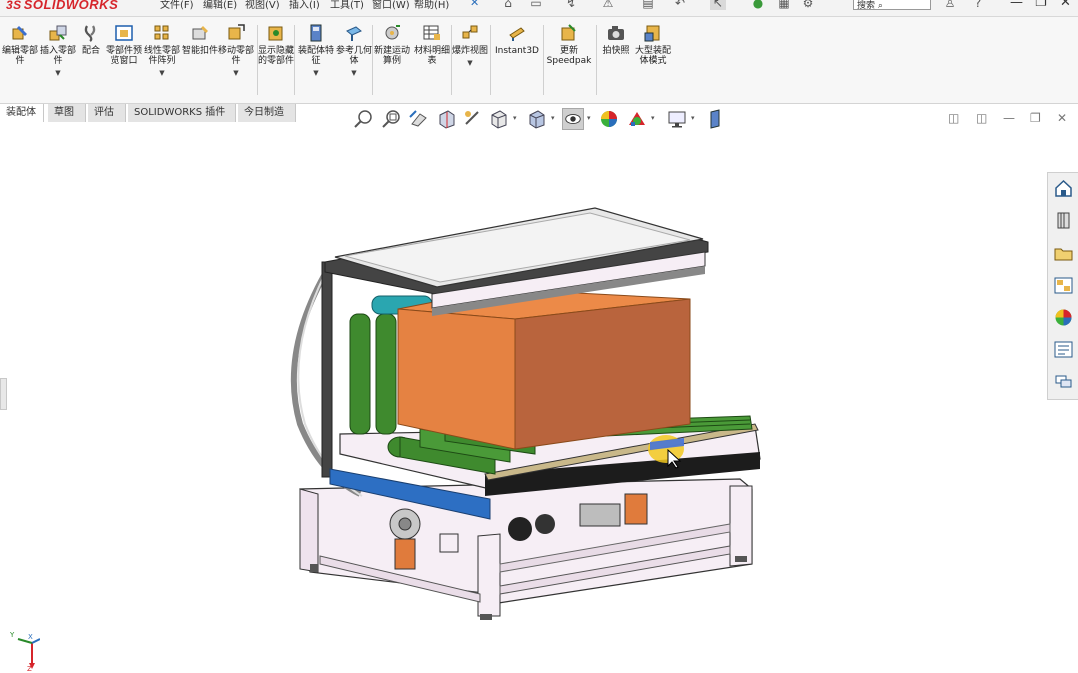  What do you see at coordinates (469, 51) in the screenshot?
I see `exploded-view-label: 爆炸视图` at bounding box center [469, 51].